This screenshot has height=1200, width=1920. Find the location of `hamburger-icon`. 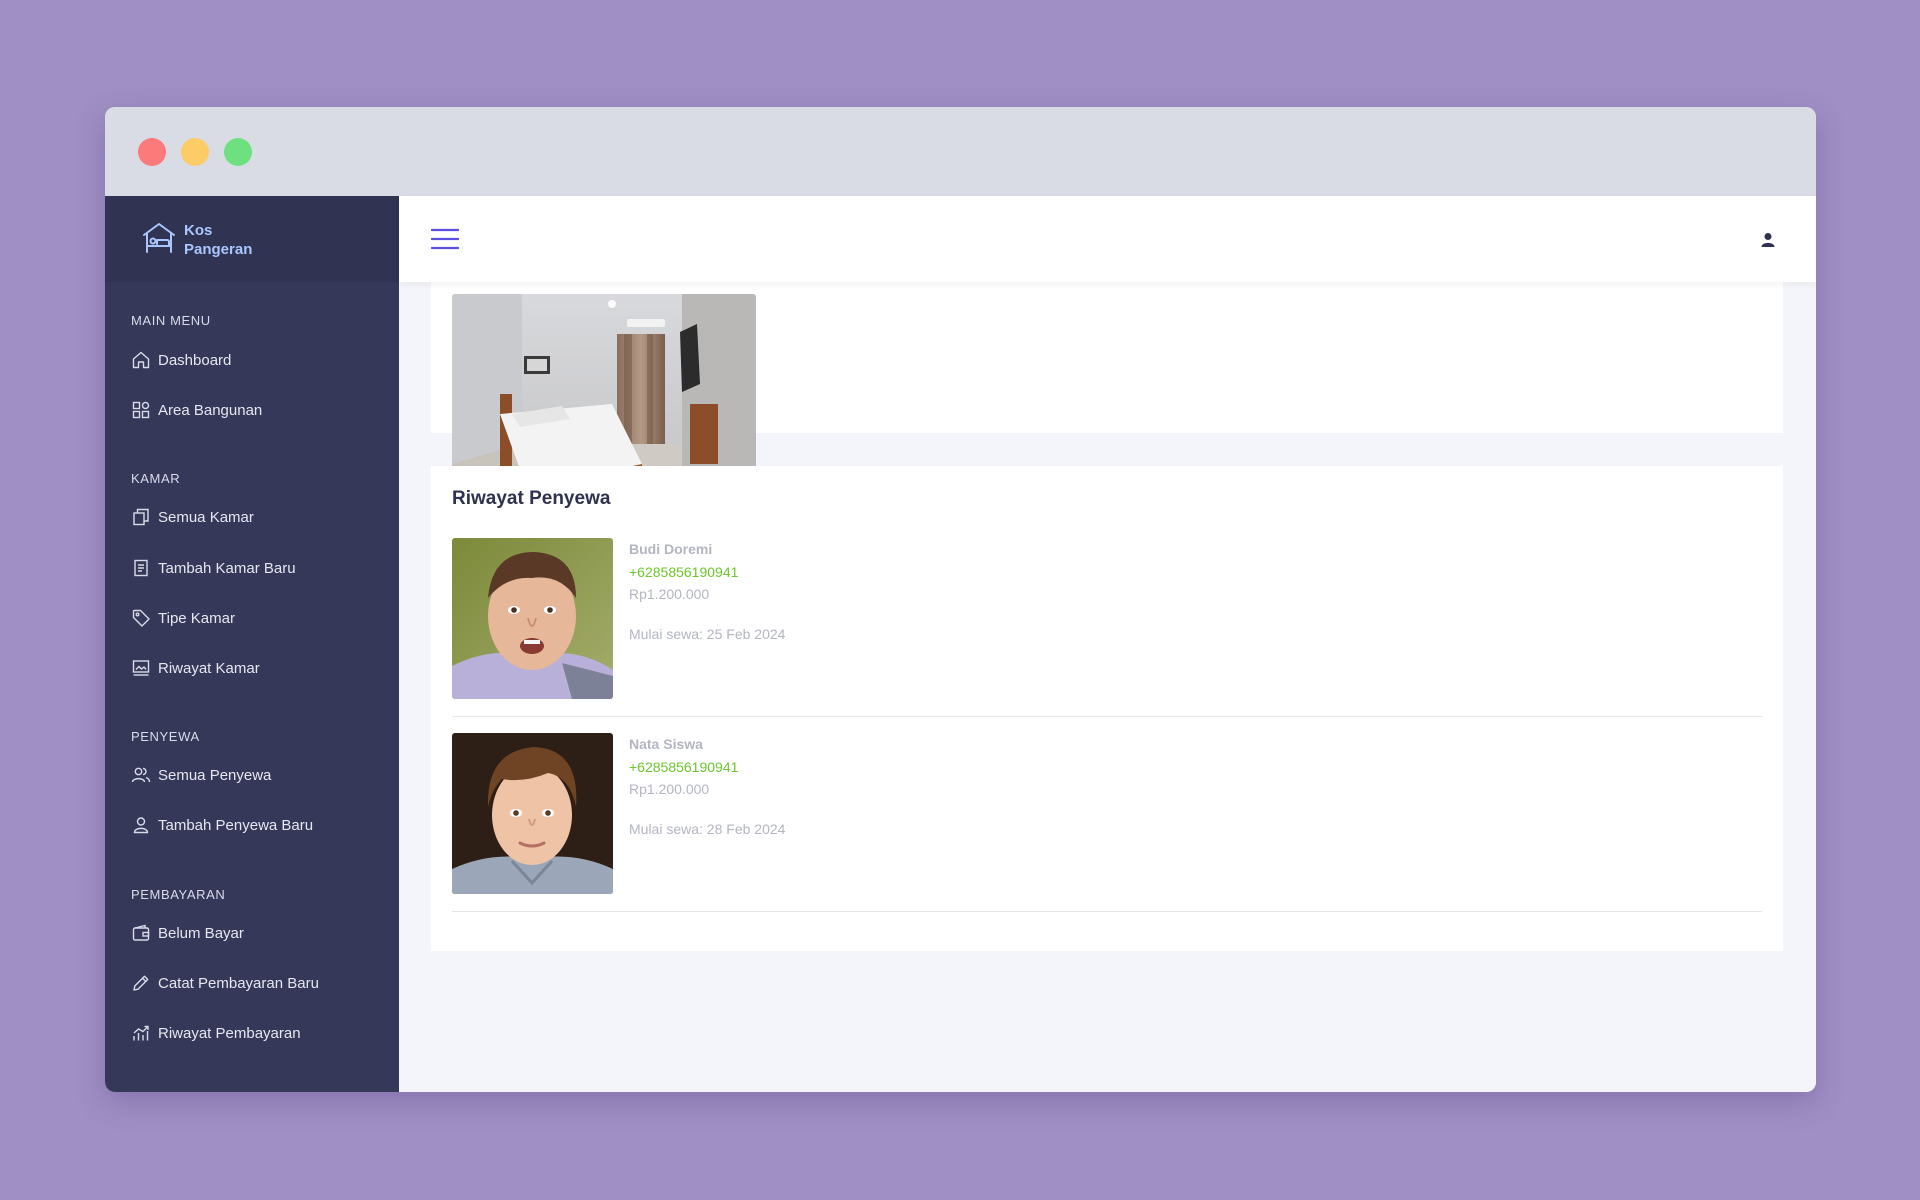

hamburger-icon is located at coordinates (445, 239).